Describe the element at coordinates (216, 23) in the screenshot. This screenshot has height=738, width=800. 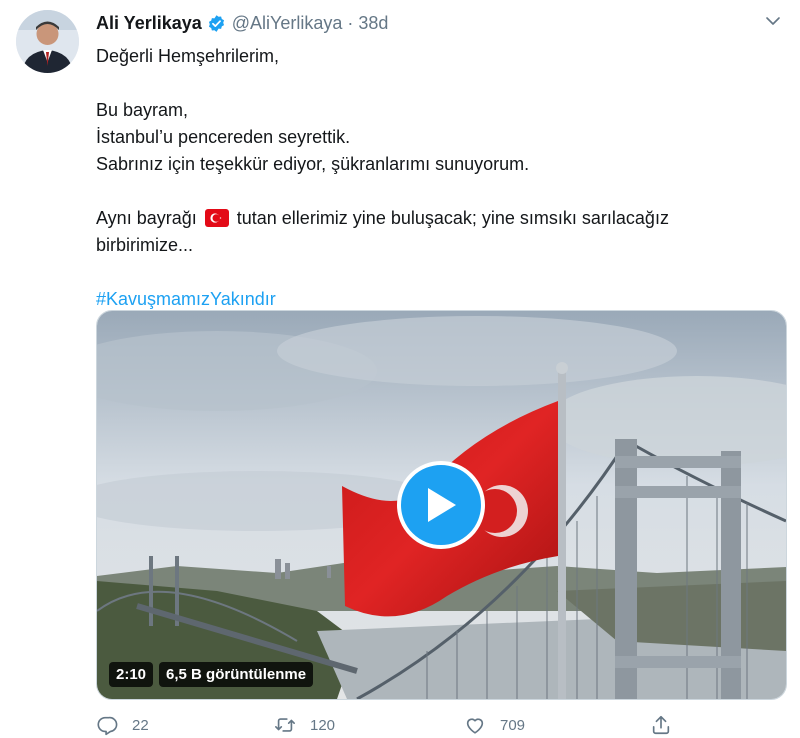
I see `verified-badge-icon` at that location.